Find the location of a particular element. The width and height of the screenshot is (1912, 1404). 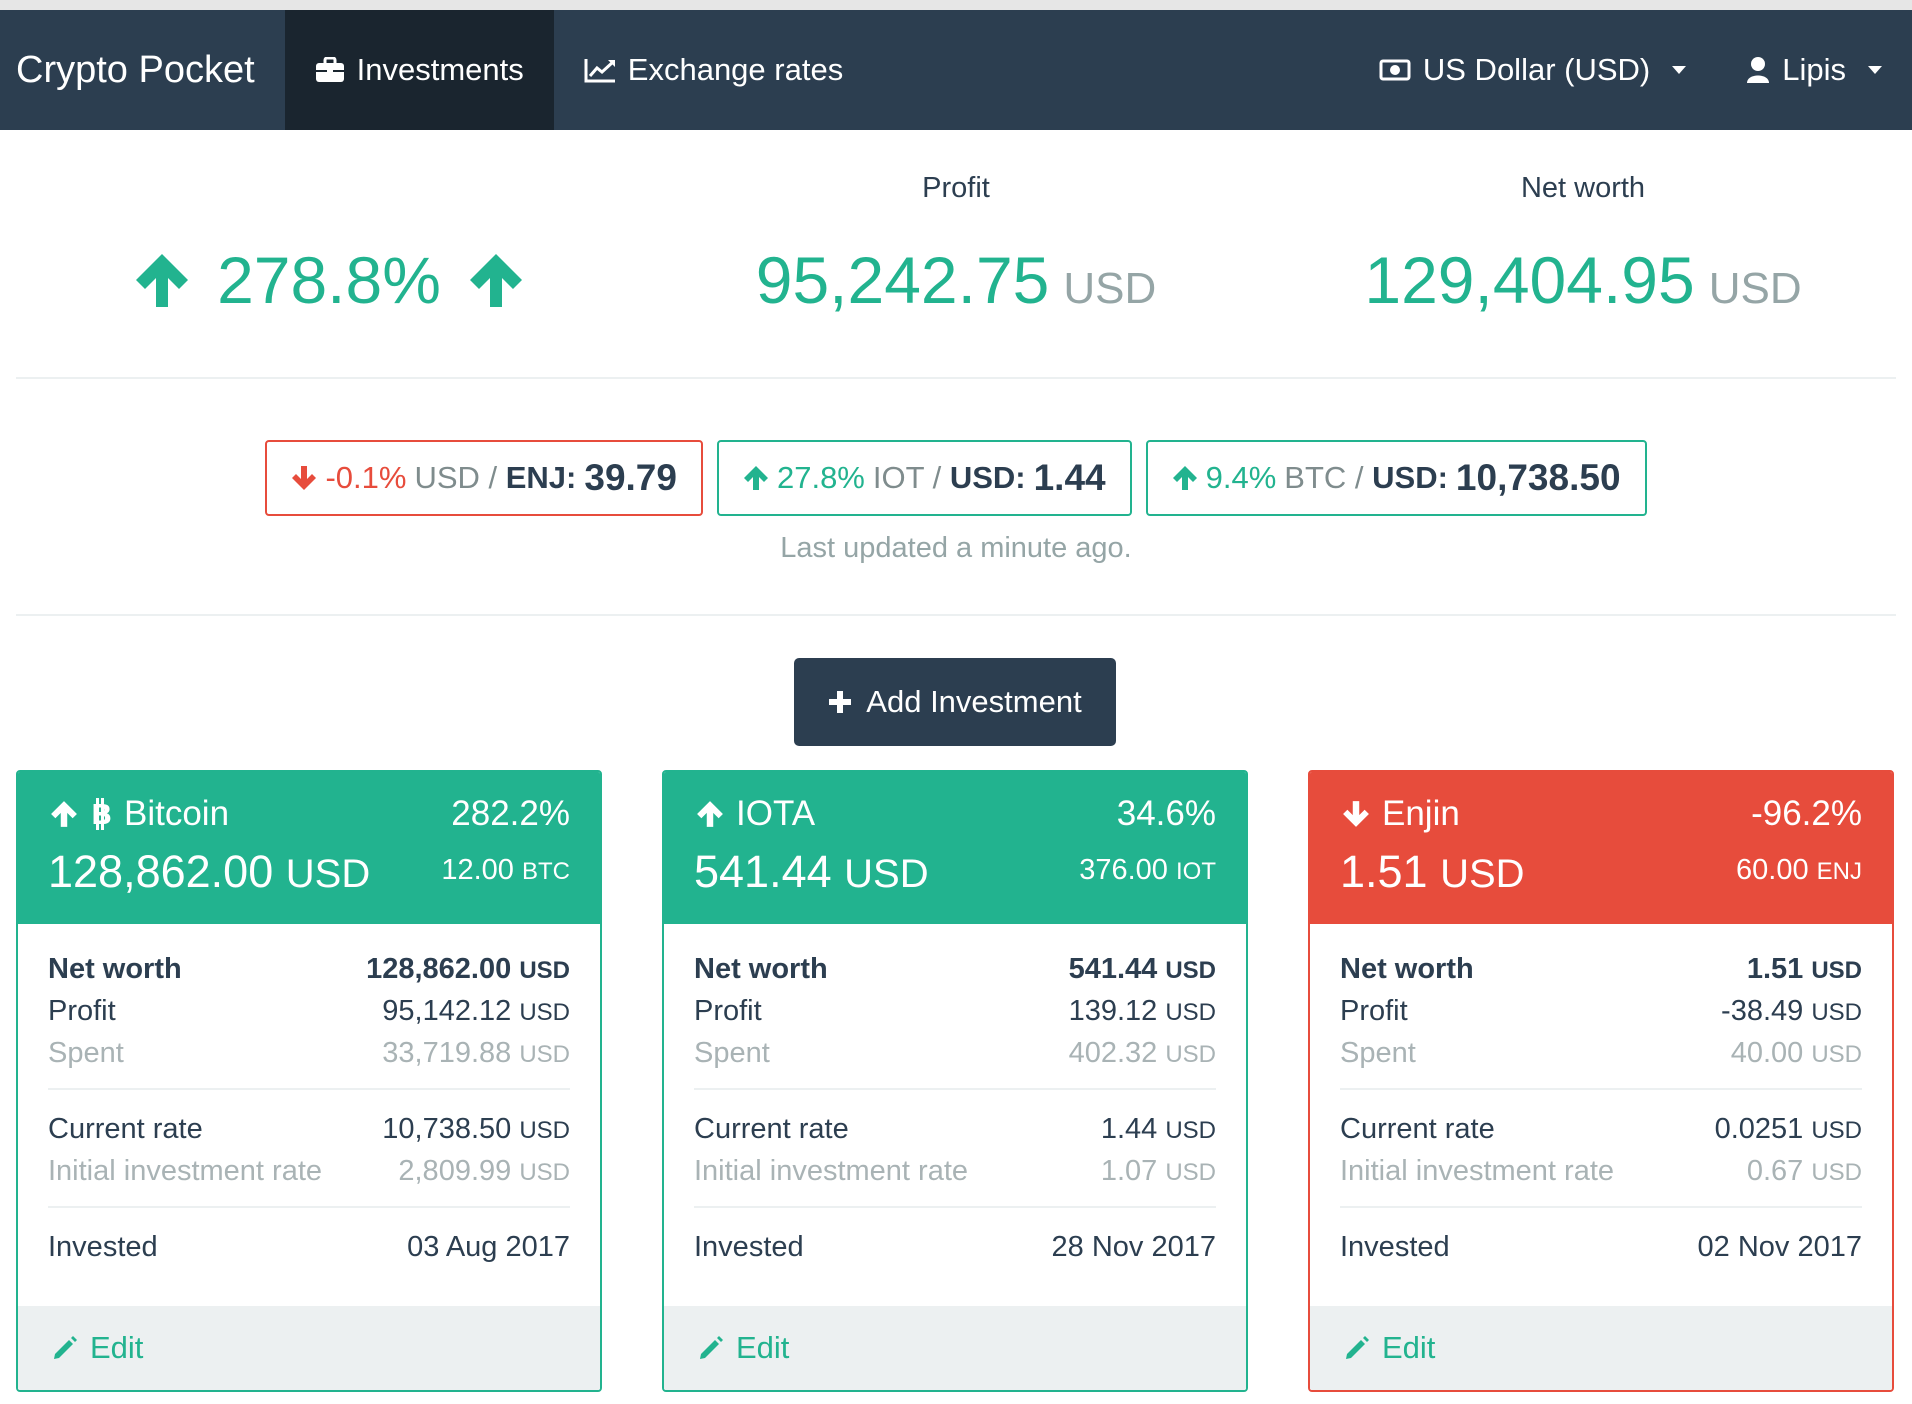

rate-box-usd-enj: -0.1% USD / ENJ: 39.79 is located at coordinates (484, 478).